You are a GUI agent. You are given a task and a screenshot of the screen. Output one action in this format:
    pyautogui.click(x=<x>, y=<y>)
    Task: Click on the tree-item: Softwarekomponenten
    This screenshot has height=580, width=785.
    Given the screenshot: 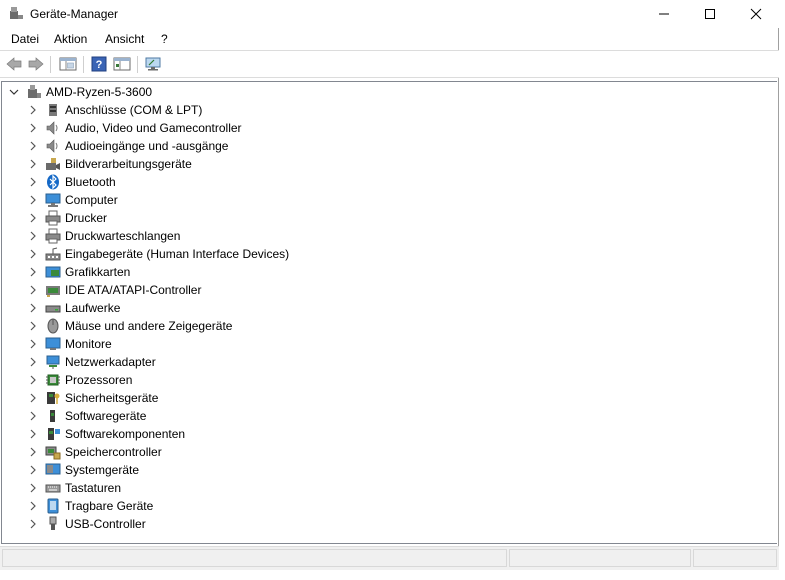 What is the action you would take?
    pyautogui.click(x=389, y=434)
    